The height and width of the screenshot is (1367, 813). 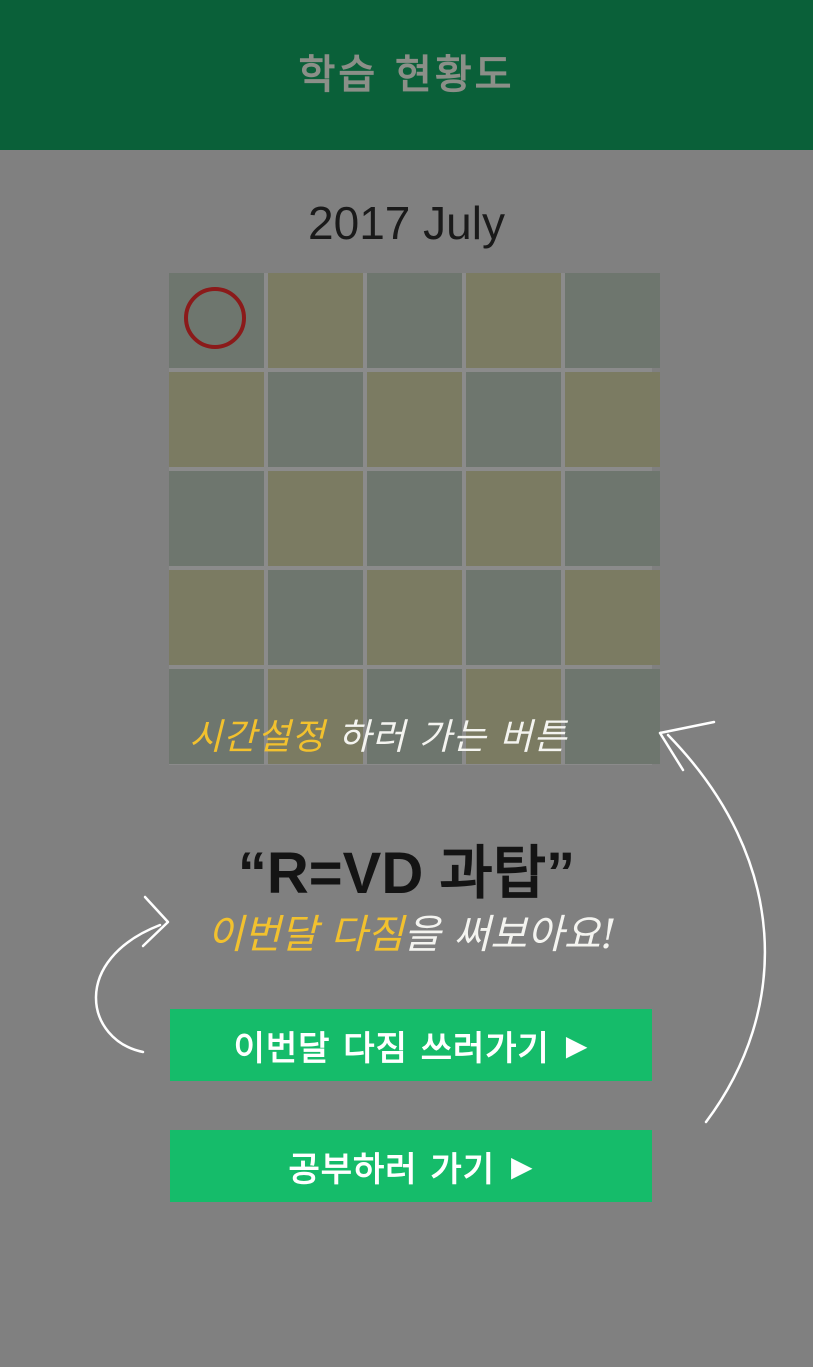 I want to click on write-resolution-label: 이번달 다짐 쓰러가기, so click(x=391, y=1048).